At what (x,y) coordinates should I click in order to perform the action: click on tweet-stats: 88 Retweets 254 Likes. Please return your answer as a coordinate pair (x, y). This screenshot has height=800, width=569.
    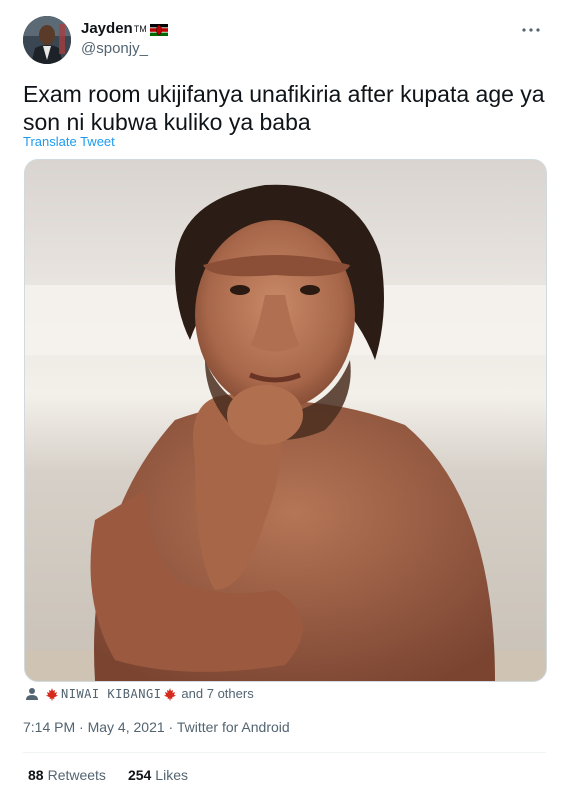
    Looking at the image, I should click on (119, 775).